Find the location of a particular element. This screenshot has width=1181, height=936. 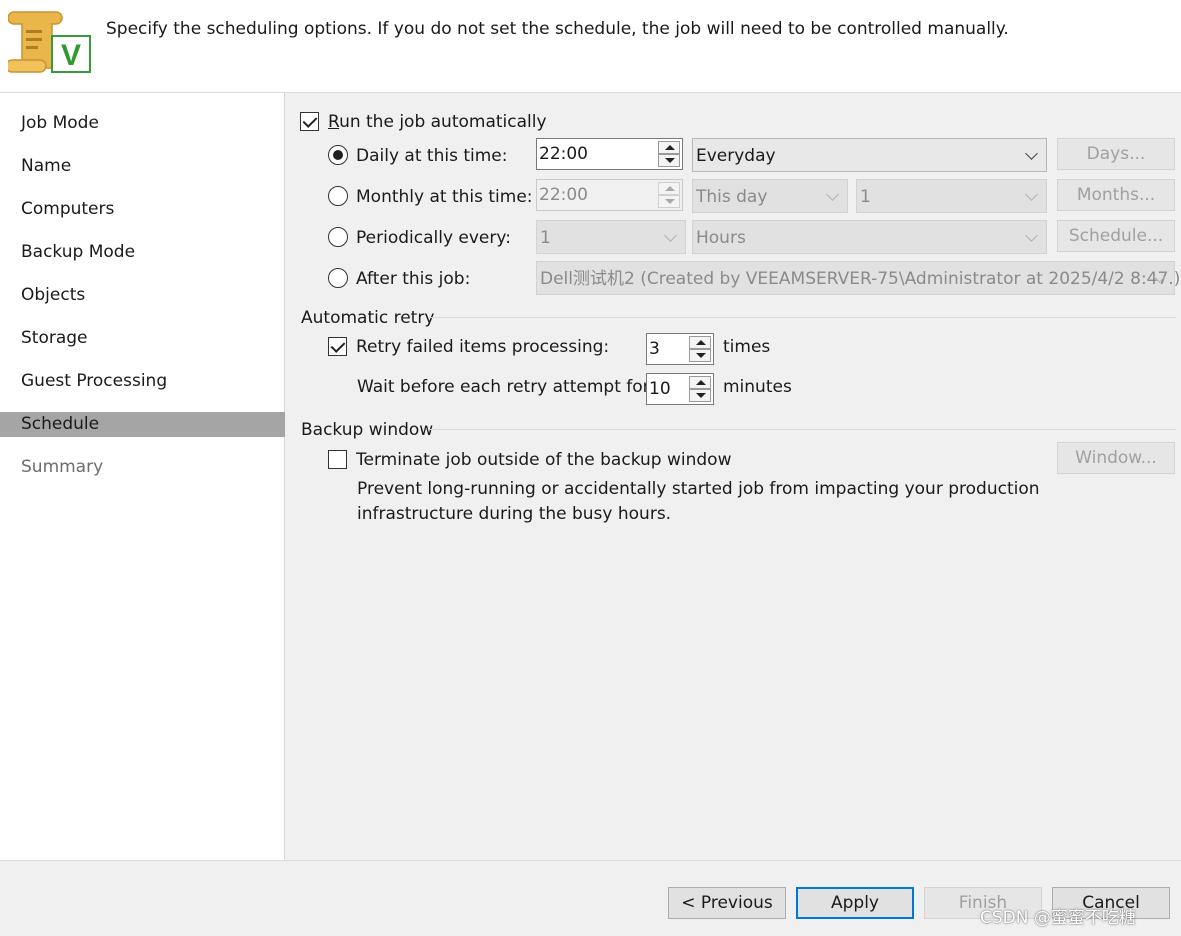

monthly-label: Monthly at this time: is located at coordinates (444, 197).